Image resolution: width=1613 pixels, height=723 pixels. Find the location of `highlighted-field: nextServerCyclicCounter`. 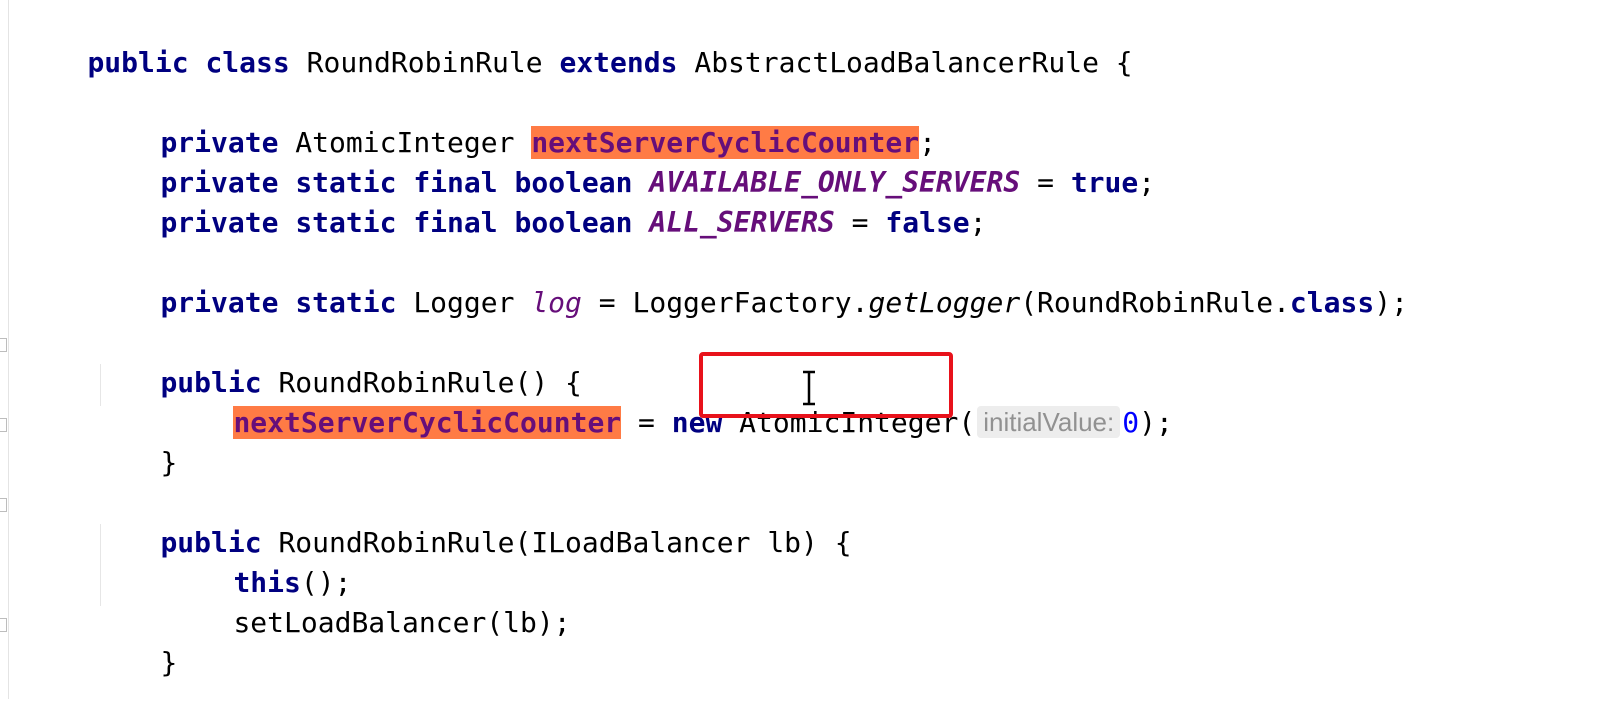

highlighted-field: nextServerCyclicCounter is located at coordinates (427, 422).